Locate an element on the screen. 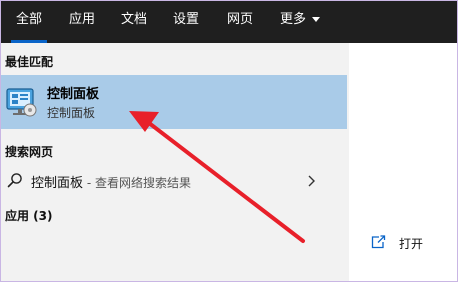 The image size is (458, 282). tab-settings: 设置 is located at coordinates (186, 22).